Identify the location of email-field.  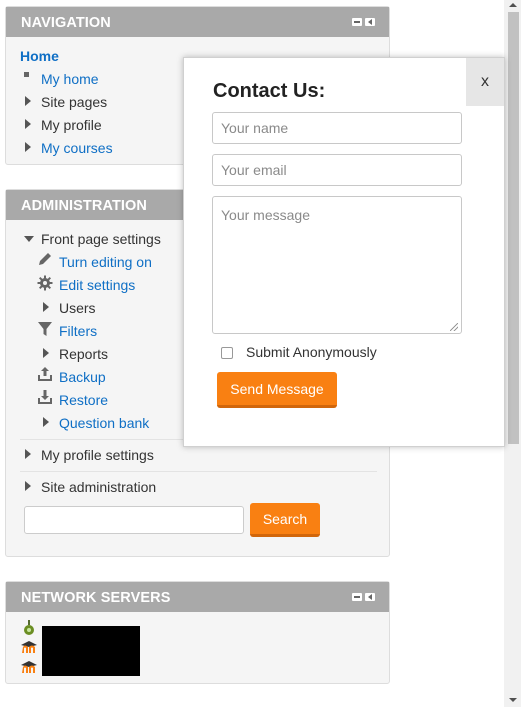
(337, 170).